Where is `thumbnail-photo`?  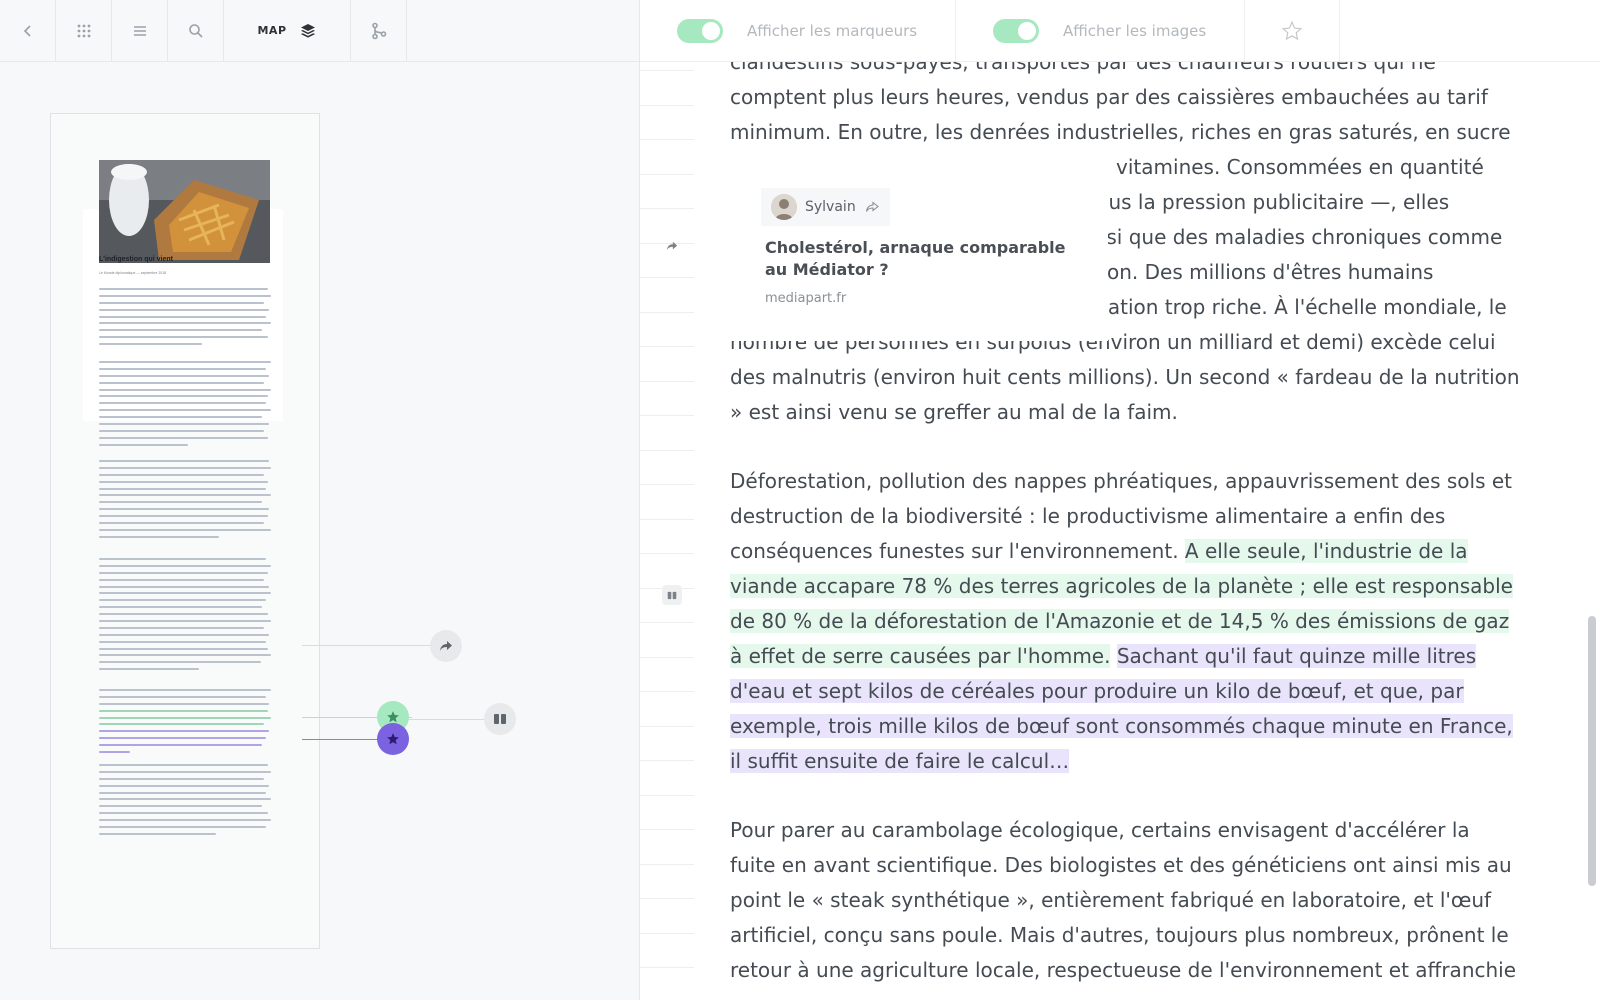 thumbnail-photo is located at coordinates (184, 211).